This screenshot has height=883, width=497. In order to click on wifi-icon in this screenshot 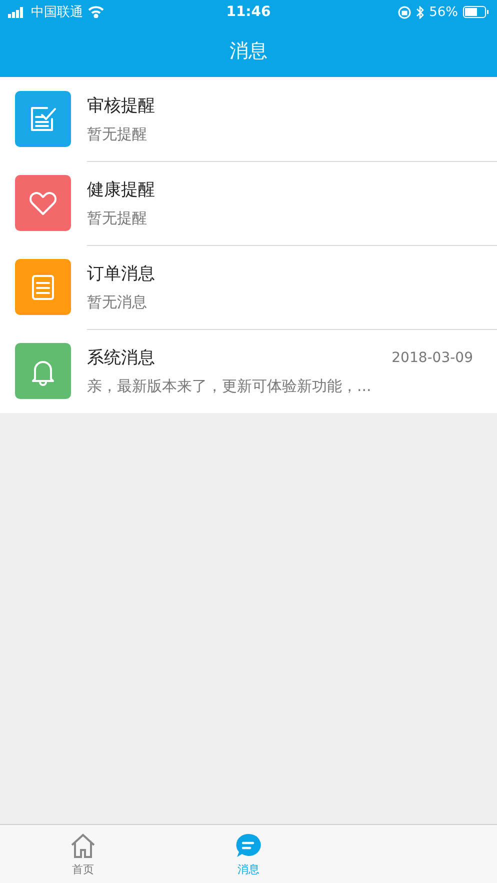, I will do `click(96, 12)`.